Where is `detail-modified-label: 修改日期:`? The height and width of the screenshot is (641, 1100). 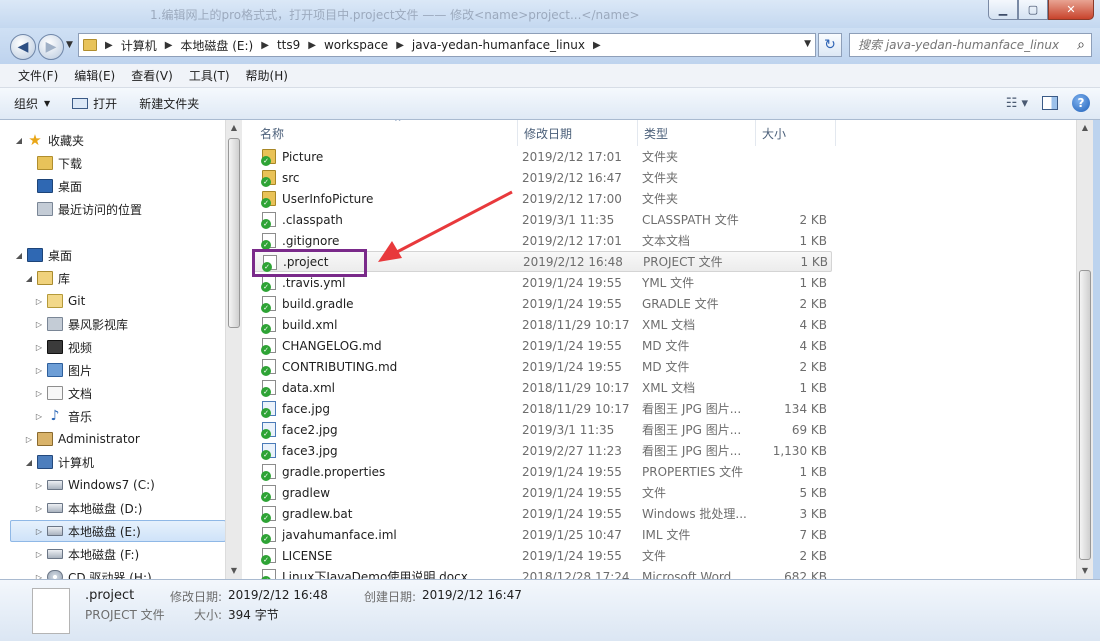
detail-modified-label: 修改日期: is located at coordinates (196, 597).